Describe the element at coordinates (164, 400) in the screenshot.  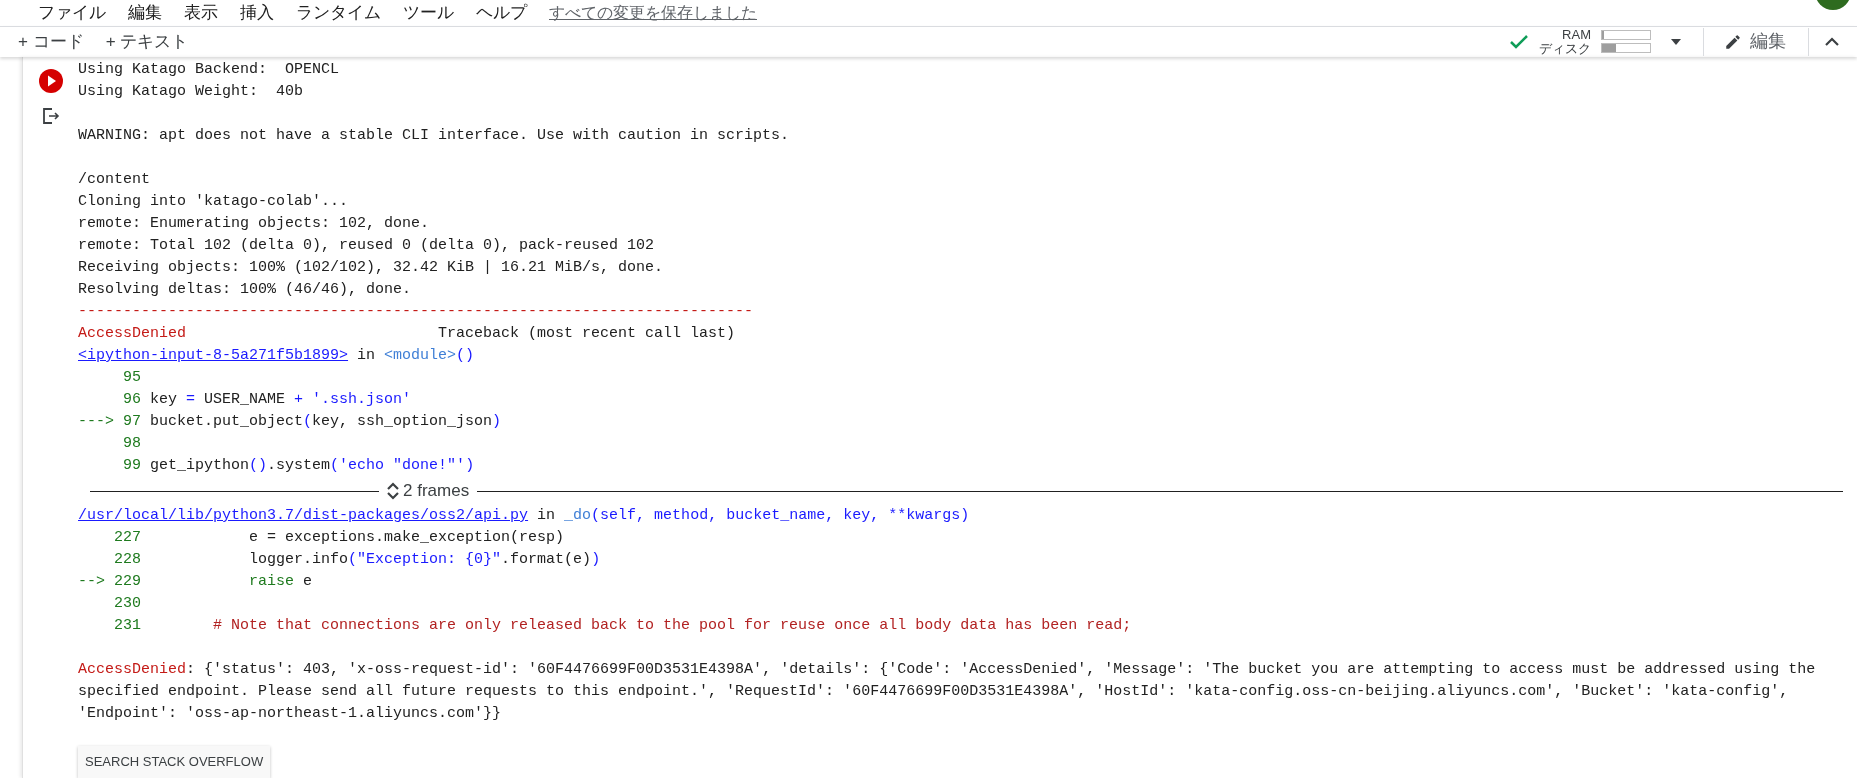
I see `output-text: key` at that location.